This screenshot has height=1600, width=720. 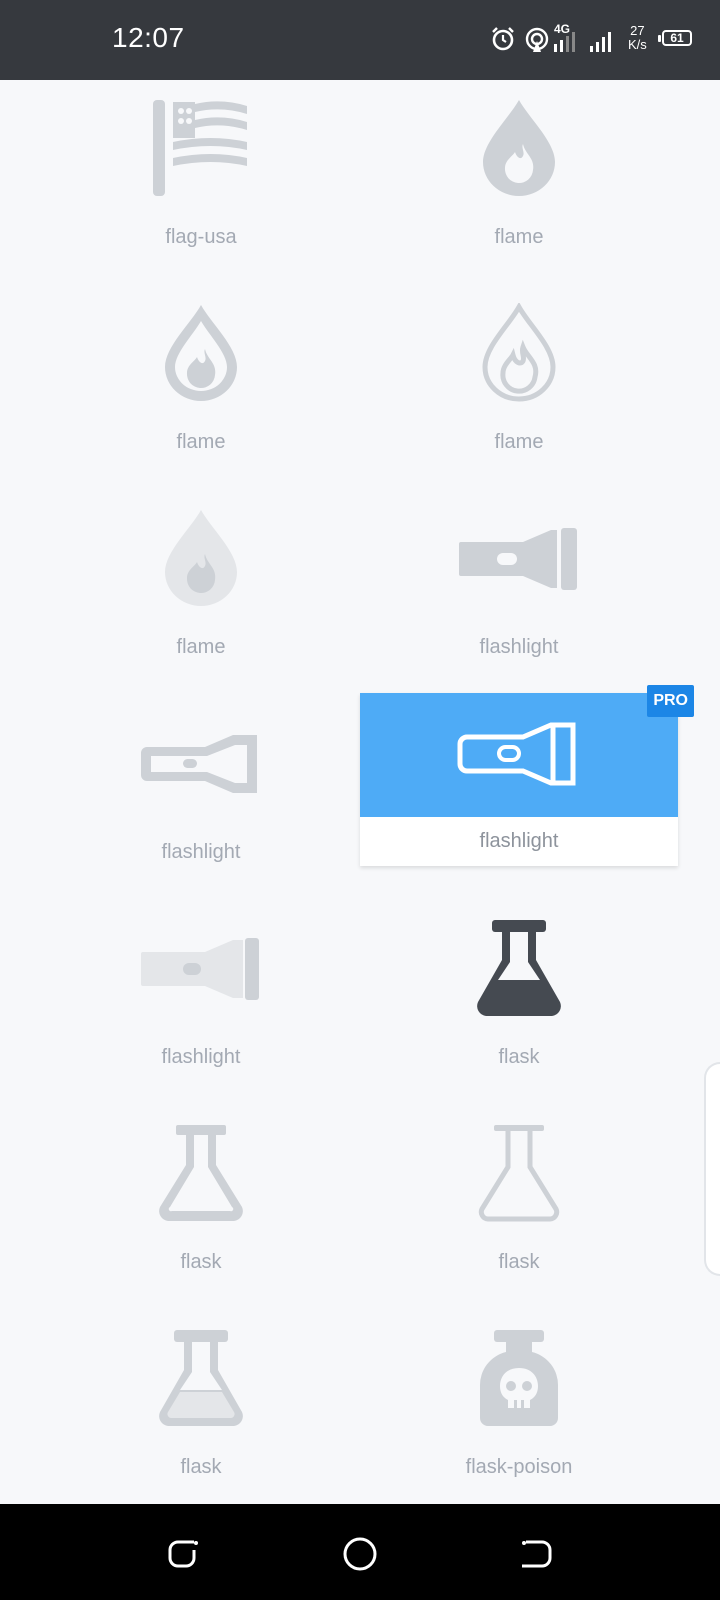 I want to click on speed-unit: K/s, so click(x=637, y=44).